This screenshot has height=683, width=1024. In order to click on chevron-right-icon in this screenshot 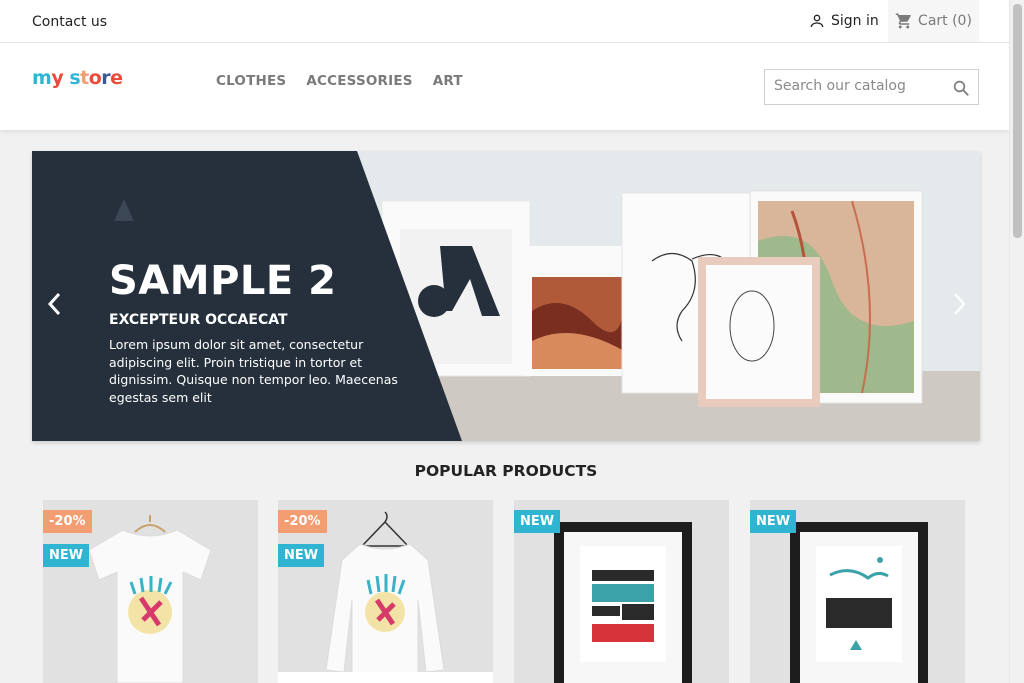, I will do `click(960, 304)`.